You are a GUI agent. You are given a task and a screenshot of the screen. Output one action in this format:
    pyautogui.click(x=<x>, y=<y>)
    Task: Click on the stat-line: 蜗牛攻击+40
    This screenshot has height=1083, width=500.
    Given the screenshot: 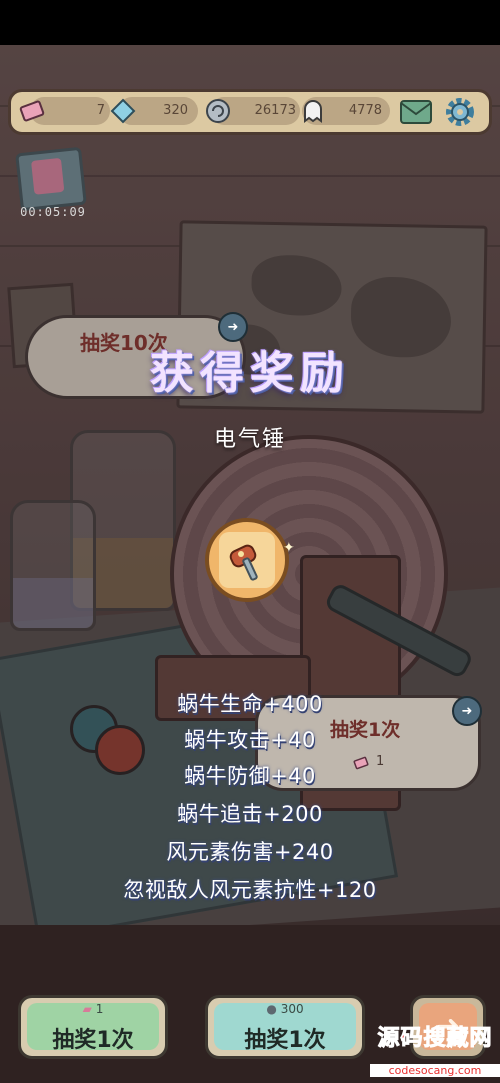 What is the action you would take?
    pyautogui.click(x=250, y=740)
    